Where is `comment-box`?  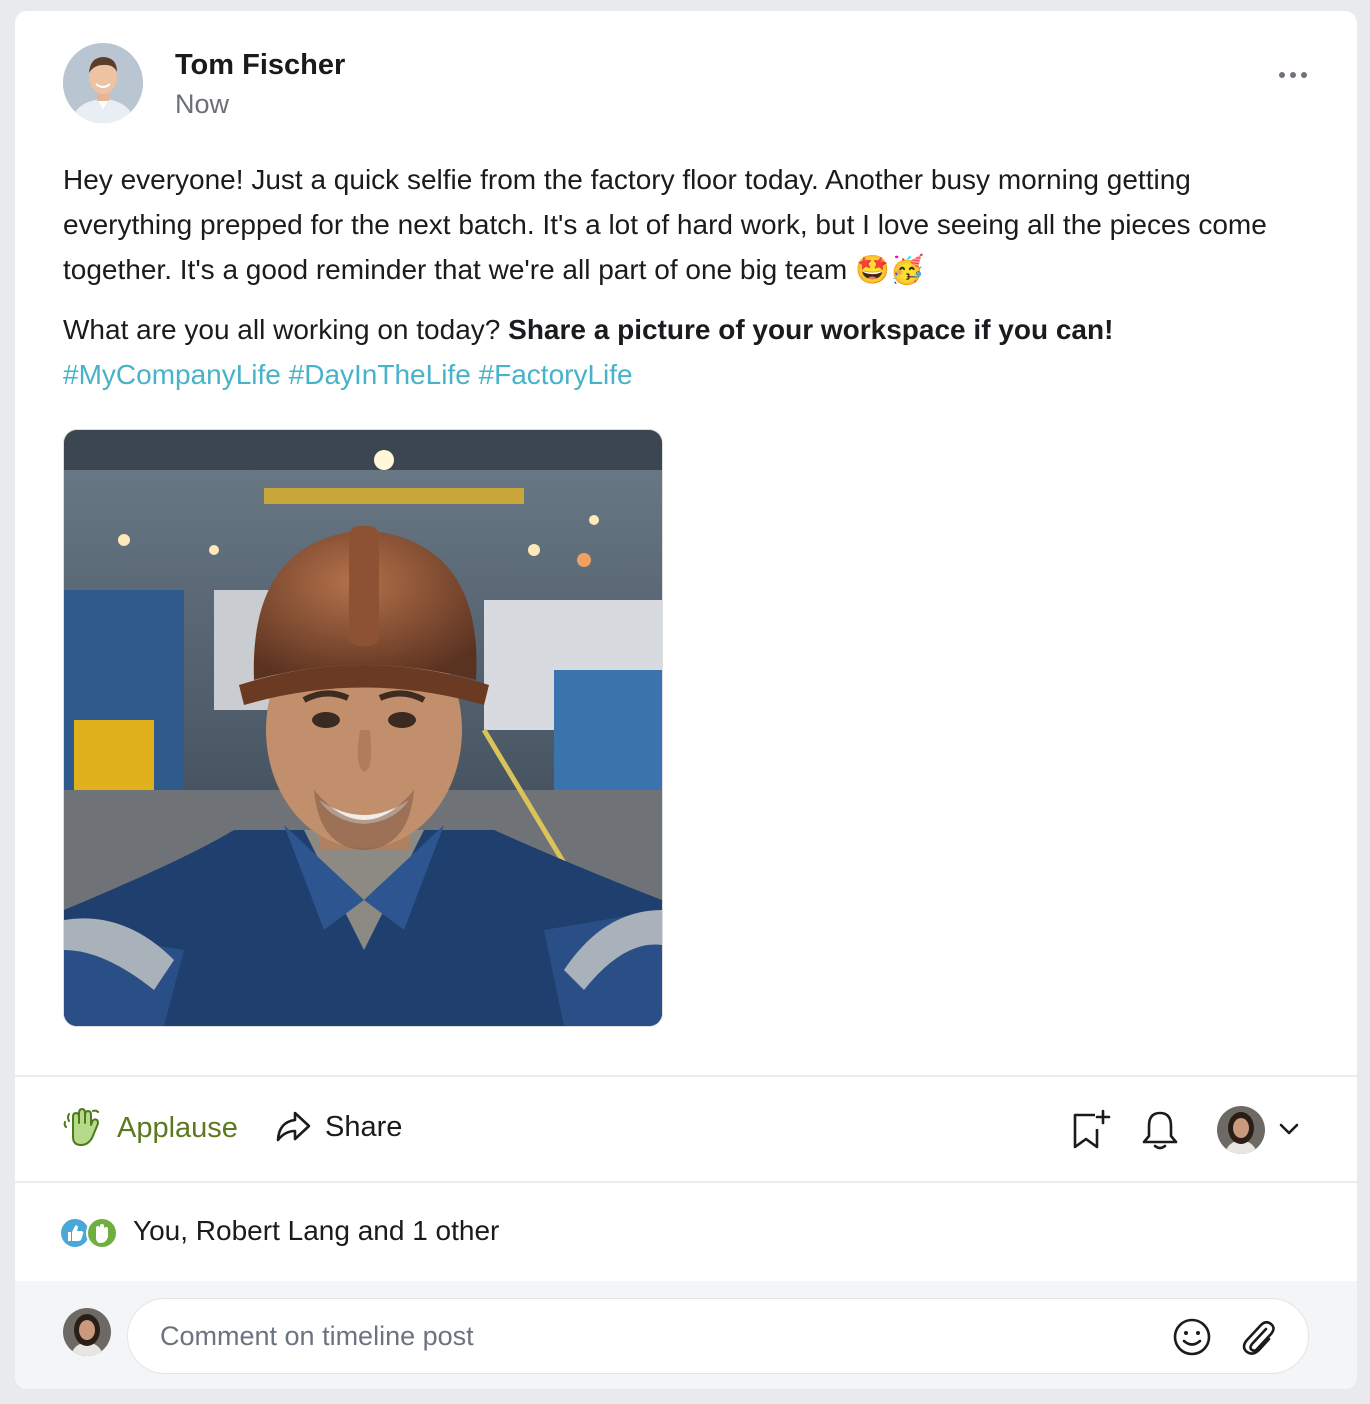 comment-box is located at coordinates (718, 1336).